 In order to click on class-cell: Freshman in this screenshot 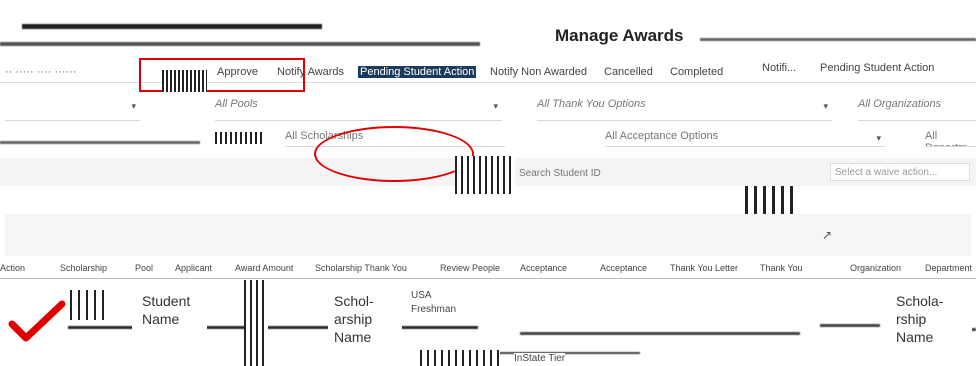, I will do `click(434, 309)`.